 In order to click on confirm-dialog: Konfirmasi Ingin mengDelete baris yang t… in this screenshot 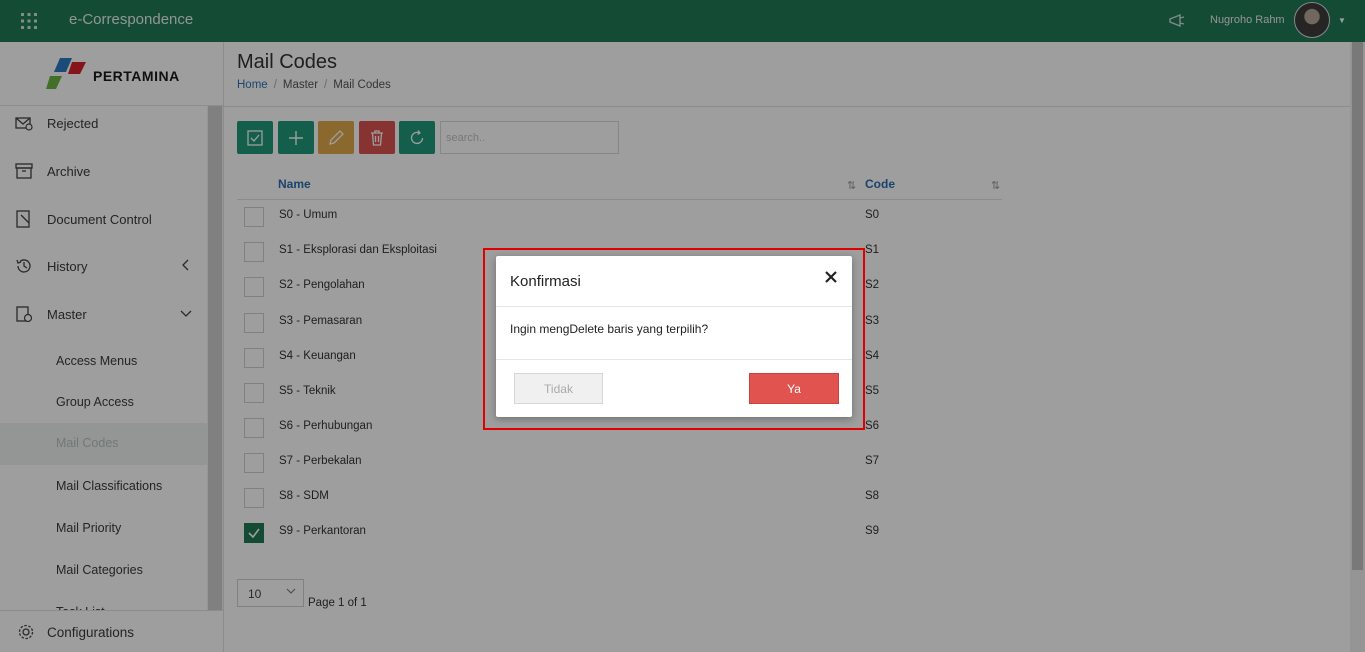, I will do `click(674, 336)`.